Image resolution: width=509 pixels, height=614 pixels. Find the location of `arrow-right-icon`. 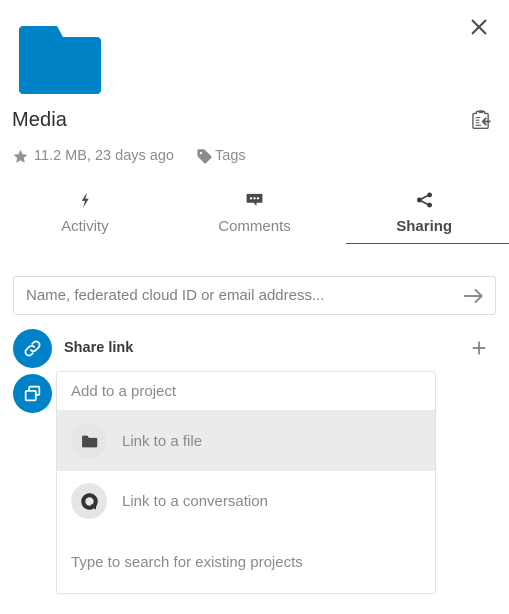

arrow-right-icon is located at coordinates (473, 295).